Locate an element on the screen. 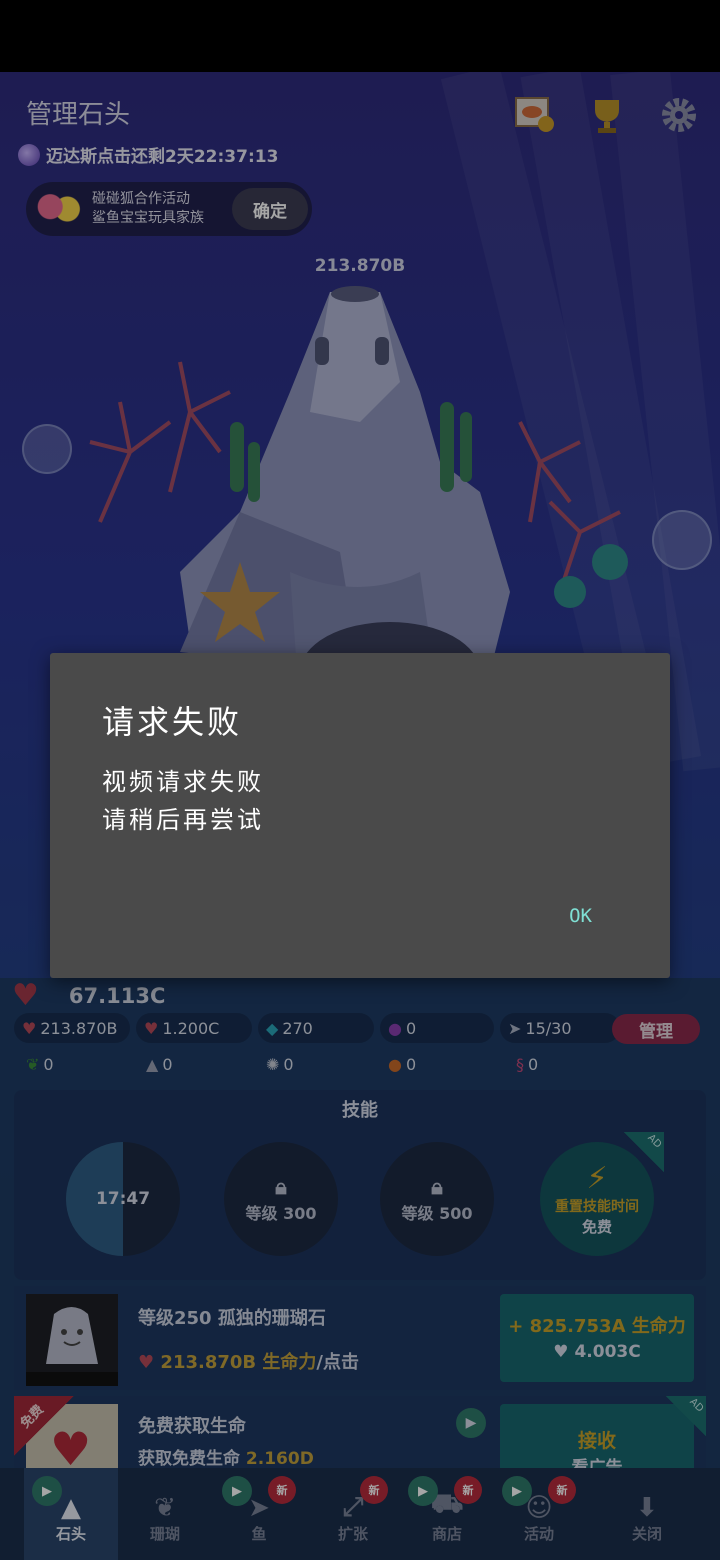 This screenshot has width=720, height=1560. dialog-ok-button: OK is located at coordinates (580, 916).